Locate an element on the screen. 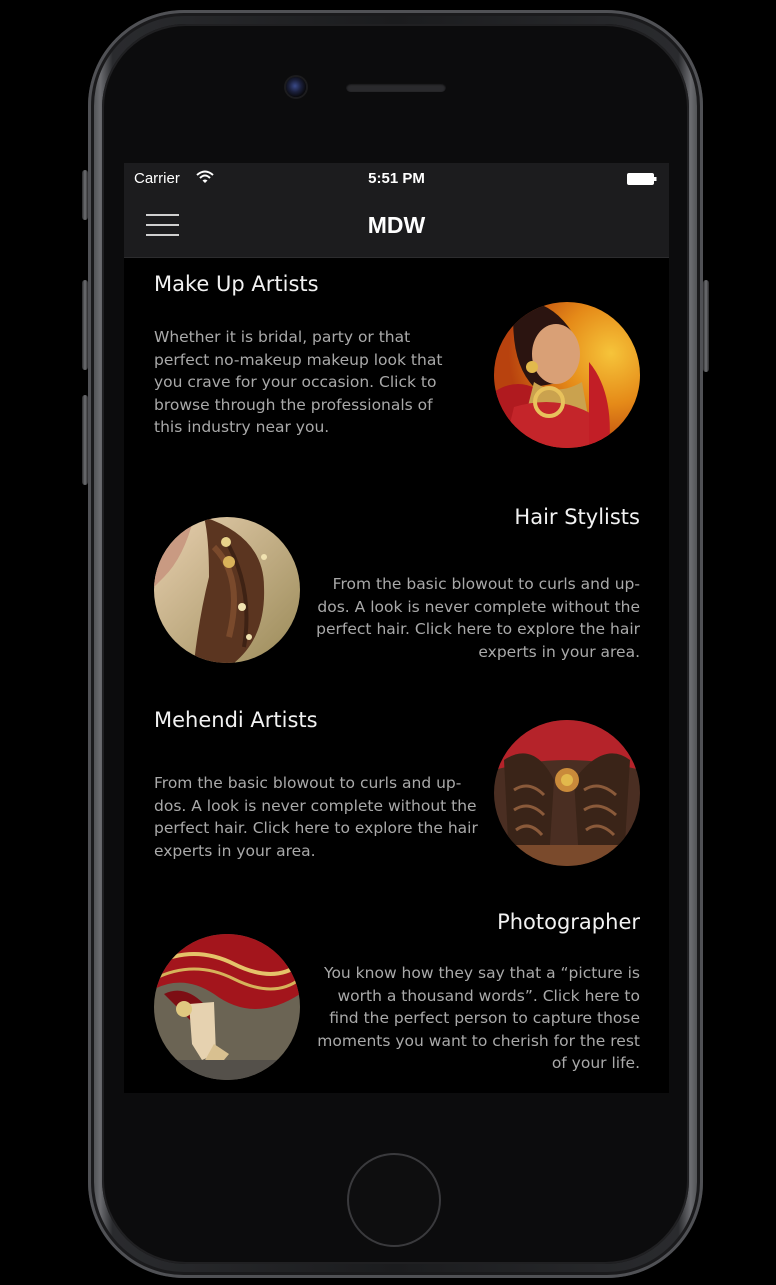  battery-icon is located at coordinates (642, 179).